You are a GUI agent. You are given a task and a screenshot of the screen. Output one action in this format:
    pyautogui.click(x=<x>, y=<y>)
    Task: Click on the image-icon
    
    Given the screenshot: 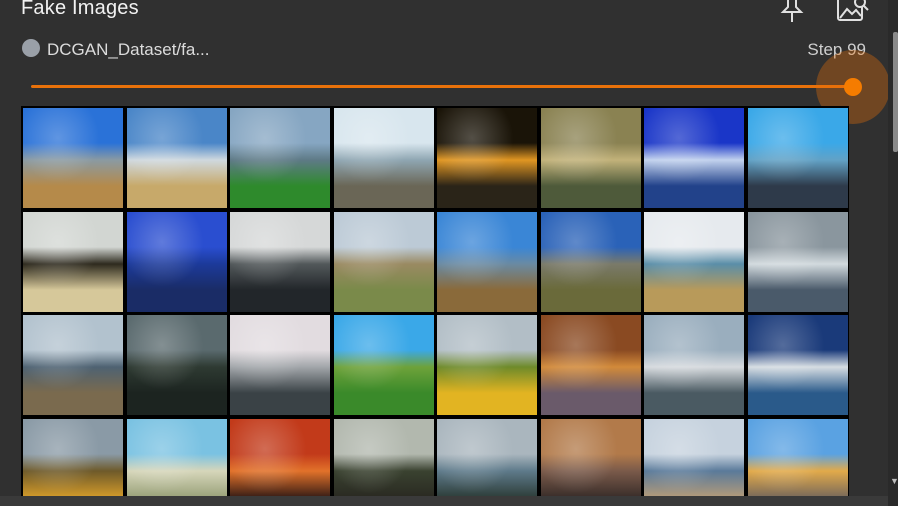 What is the action you would take?
    pyautogui.click(x=852, y=12)
    